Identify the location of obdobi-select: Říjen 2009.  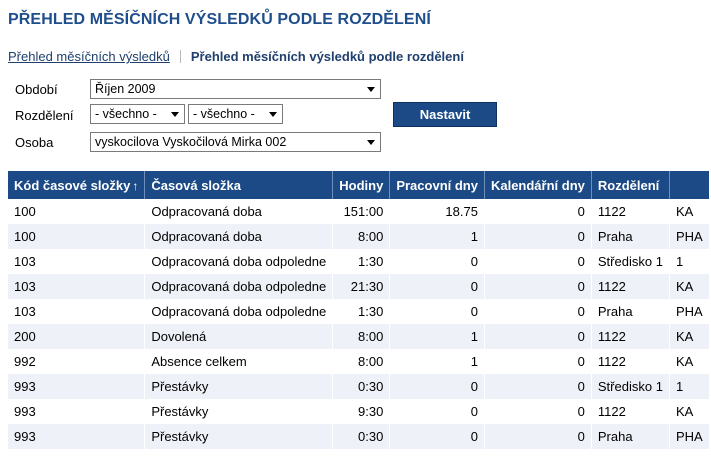
(235, 89).